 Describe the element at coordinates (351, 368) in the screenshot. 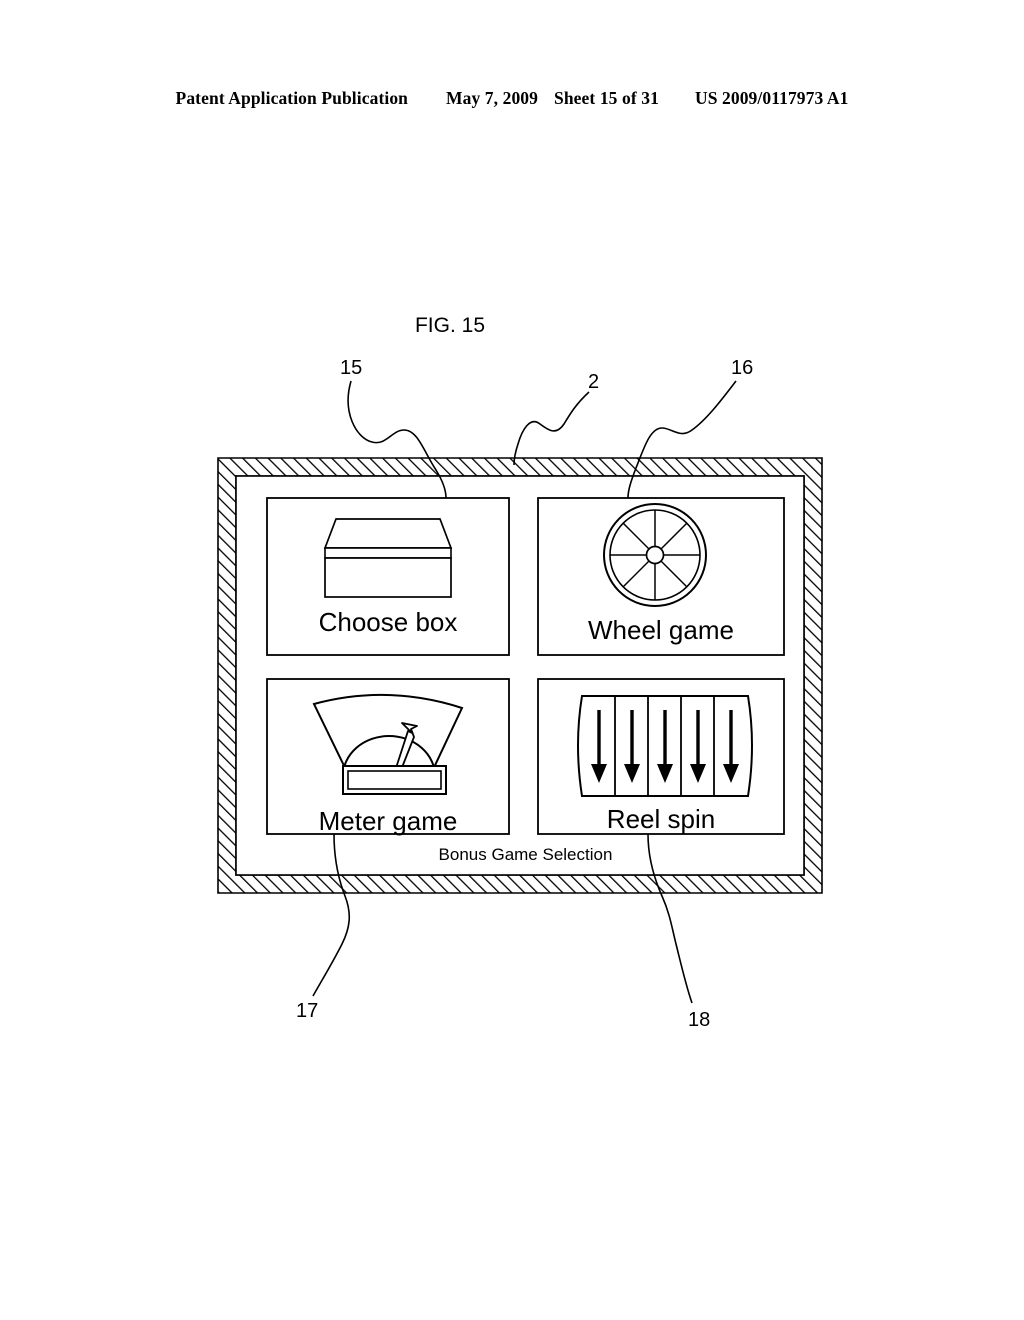

I see `reference-numeral-15: 15` at that location.